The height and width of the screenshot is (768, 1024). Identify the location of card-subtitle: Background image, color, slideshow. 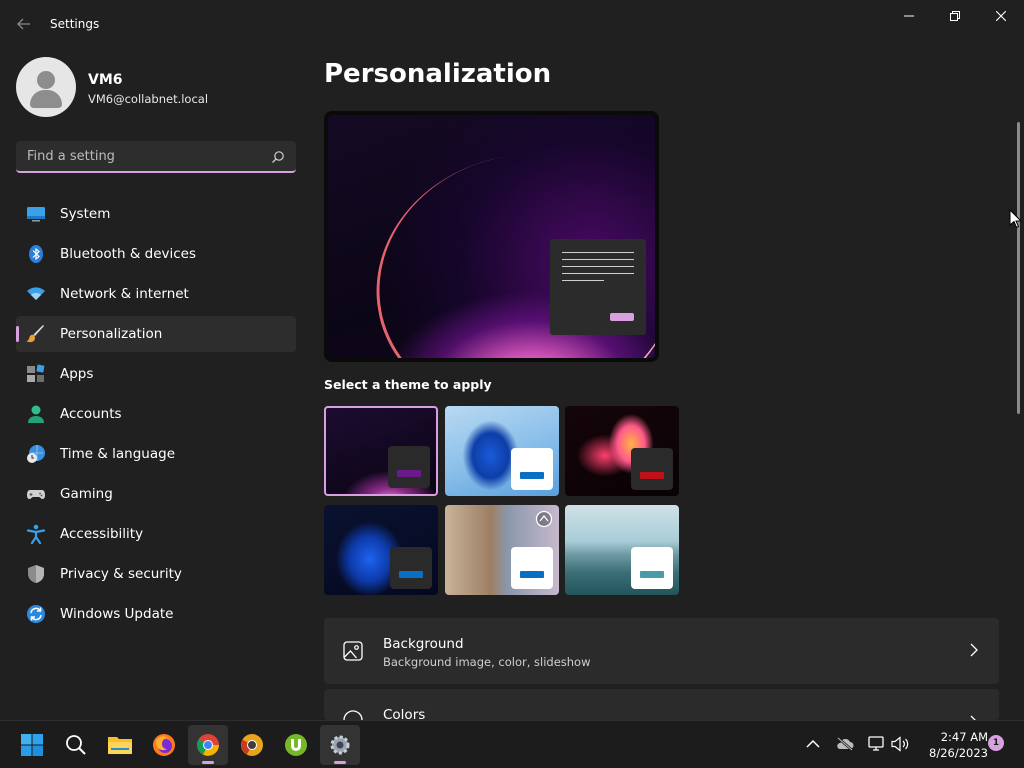
(487, 662).